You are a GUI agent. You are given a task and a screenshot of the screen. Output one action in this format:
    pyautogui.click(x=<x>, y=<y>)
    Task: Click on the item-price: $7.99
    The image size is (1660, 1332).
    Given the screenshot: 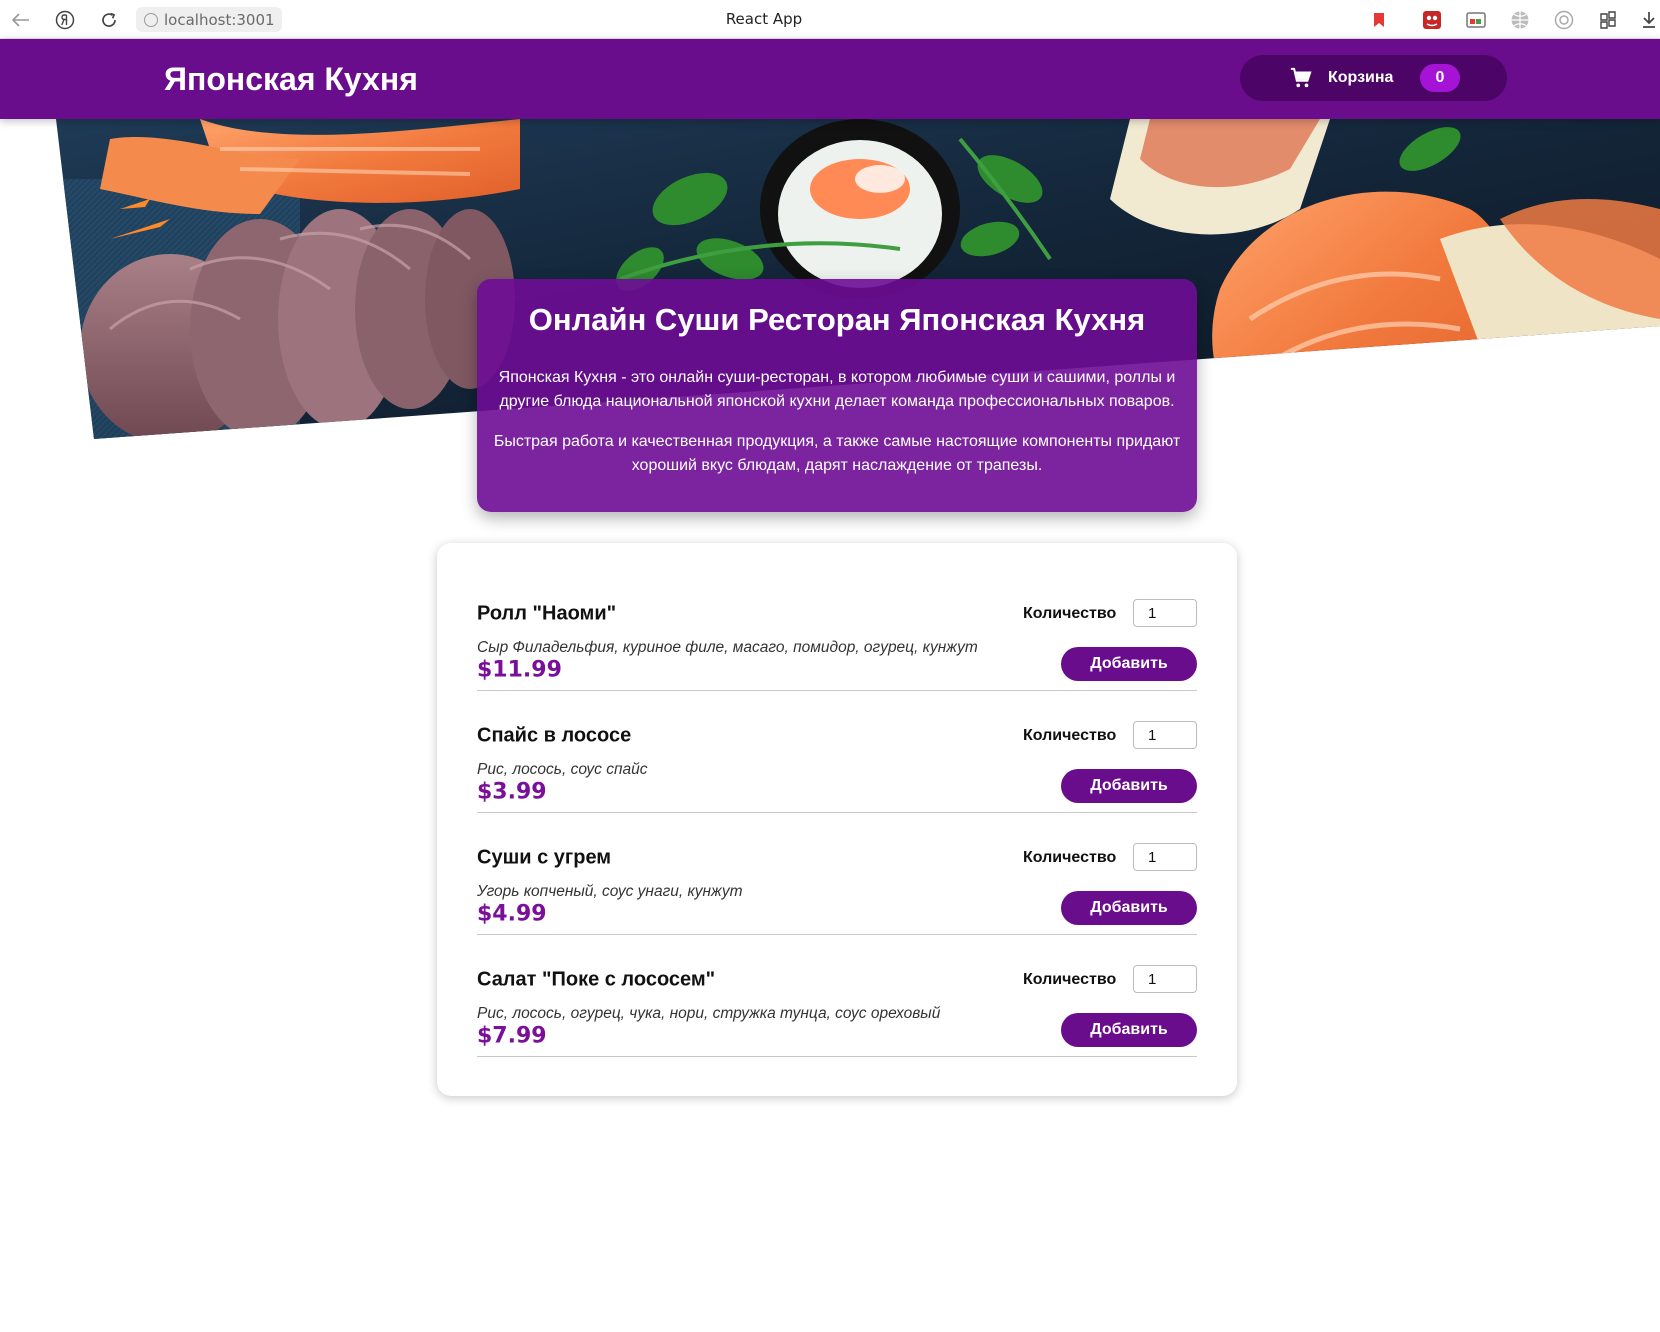 What is the action you would take?
    pyautogui.click(x=512, y=1036)
    